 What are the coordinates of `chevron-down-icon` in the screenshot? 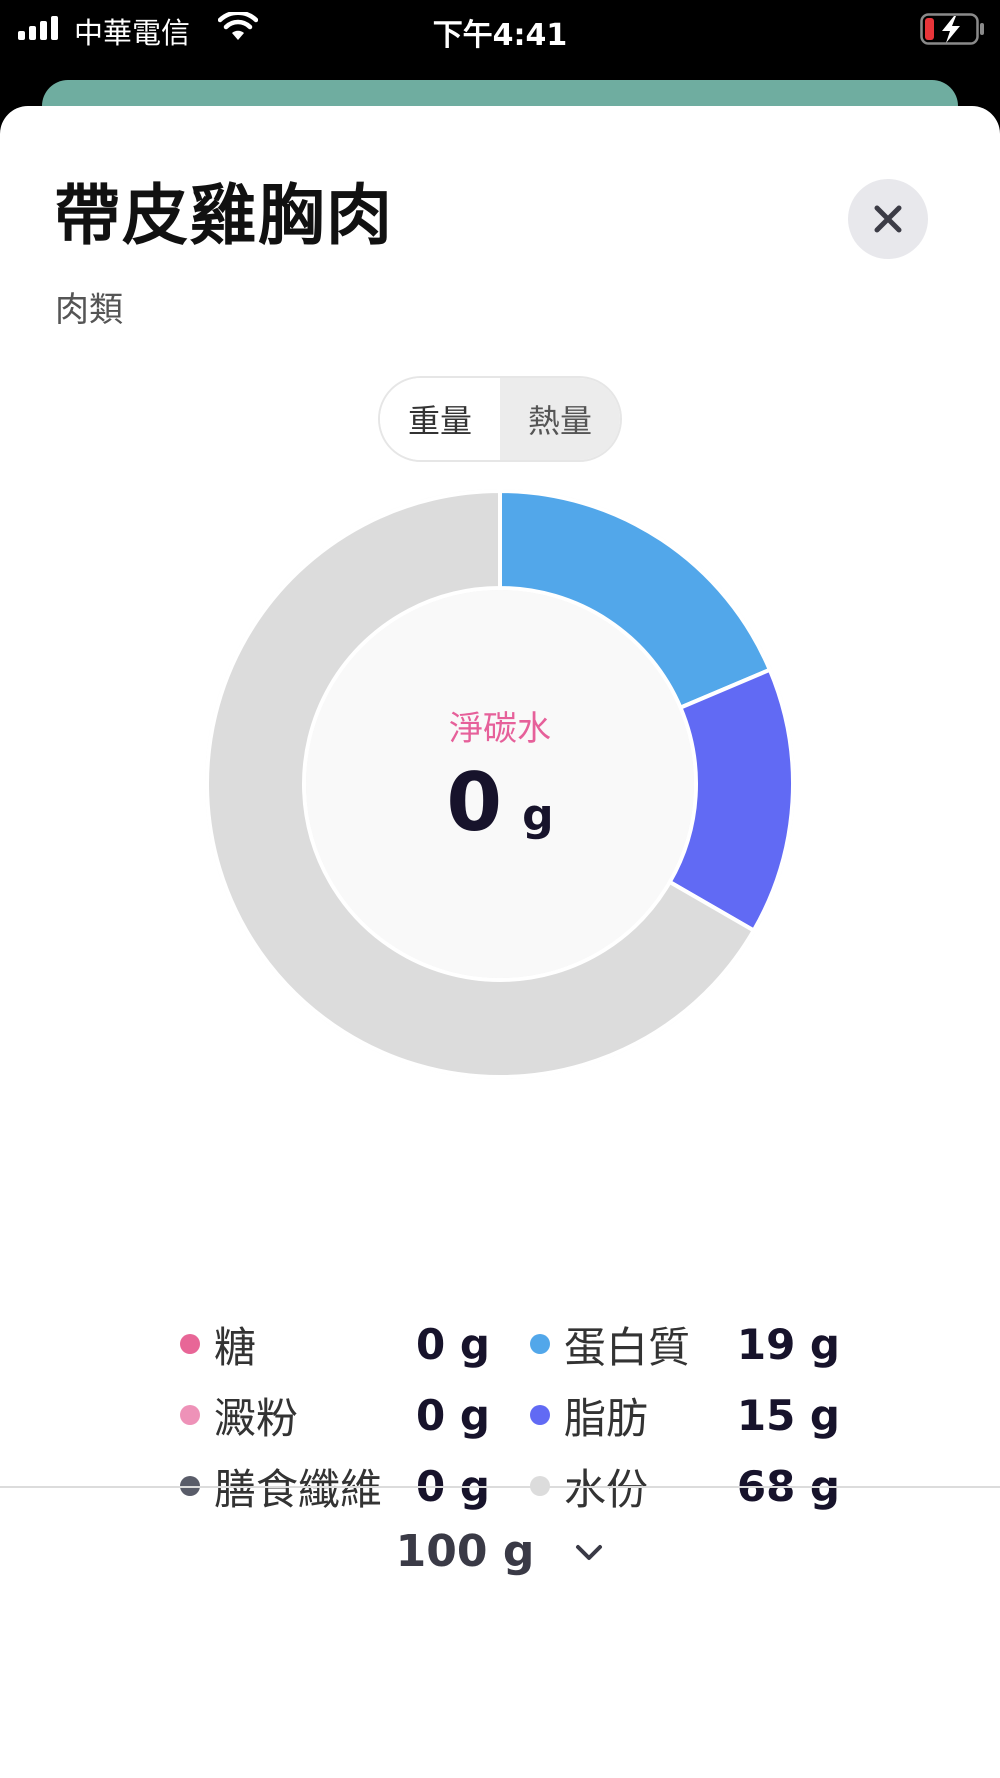 It's located at (589, 1552).